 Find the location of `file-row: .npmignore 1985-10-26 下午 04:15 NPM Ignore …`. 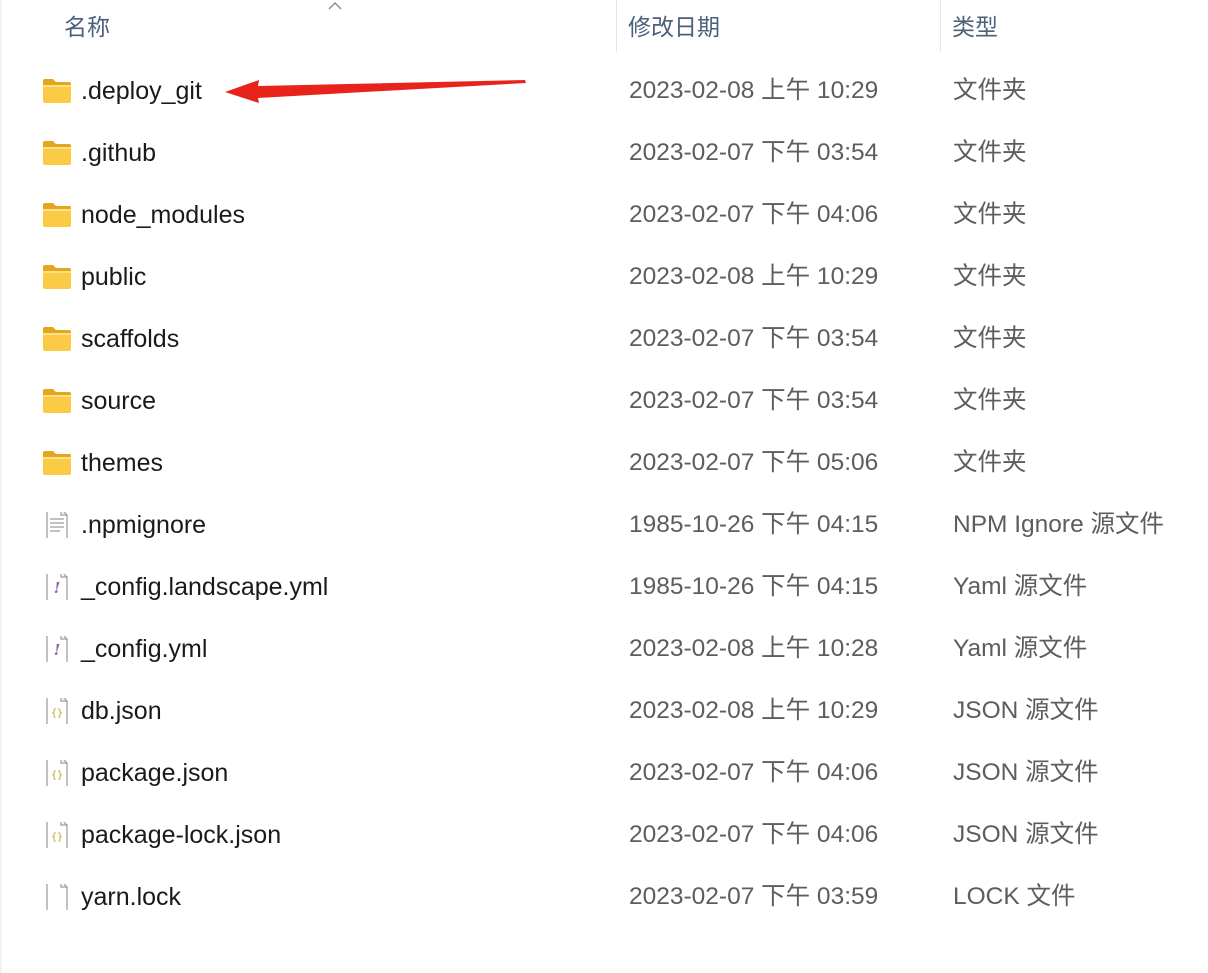

file-row: .npmignore 1985-10-26 下午 04:15 NPM Ignore … is located at coordinates (604, 525).